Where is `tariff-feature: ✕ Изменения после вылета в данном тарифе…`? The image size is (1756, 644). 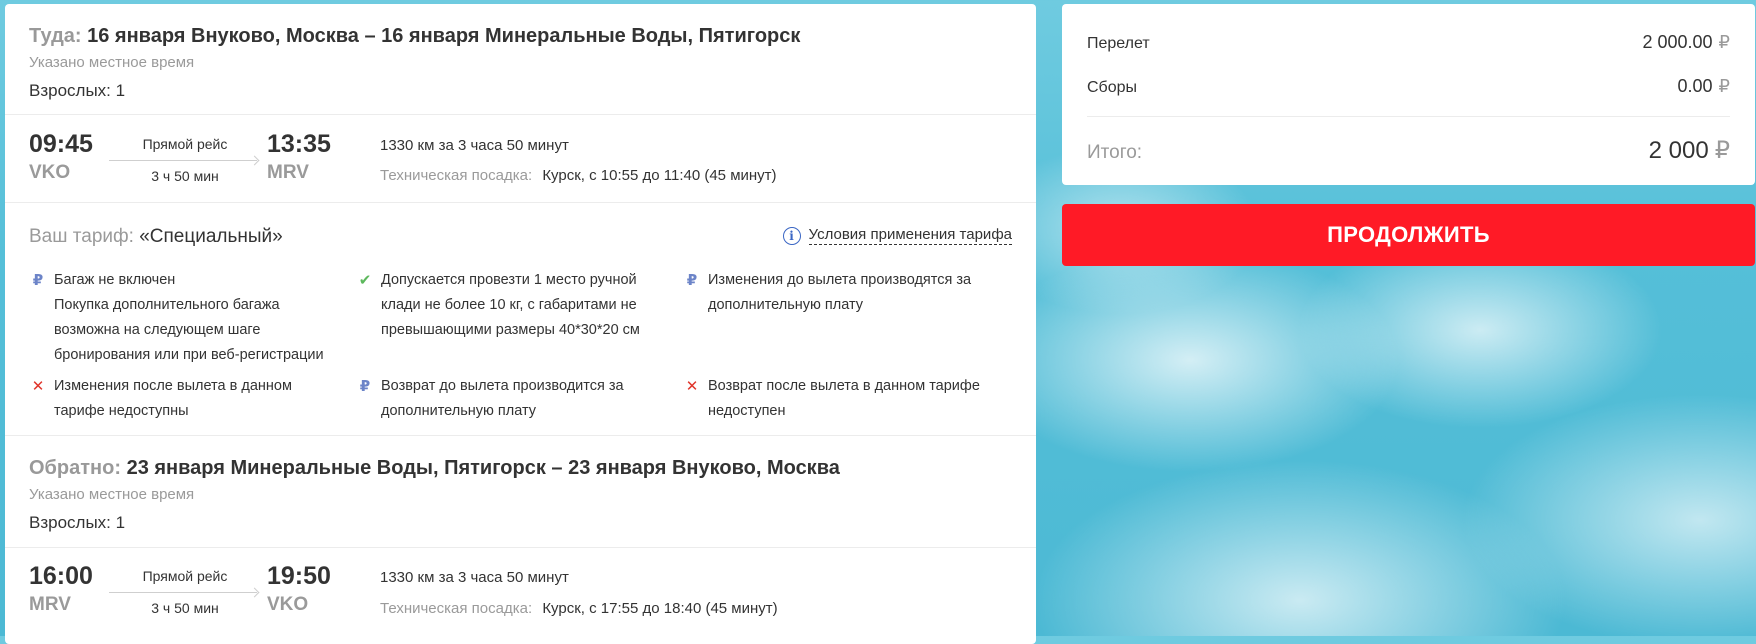 tariff-feature: ✕ Изменения после вылета в данном тарифе… is located at coordinates (188, 399).